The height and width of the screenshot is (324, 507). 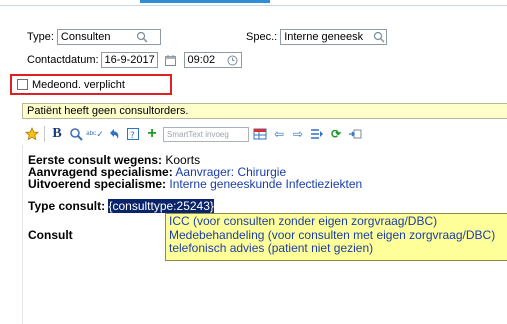 I want to click on add-icon: +, so click(x=152, y=134).